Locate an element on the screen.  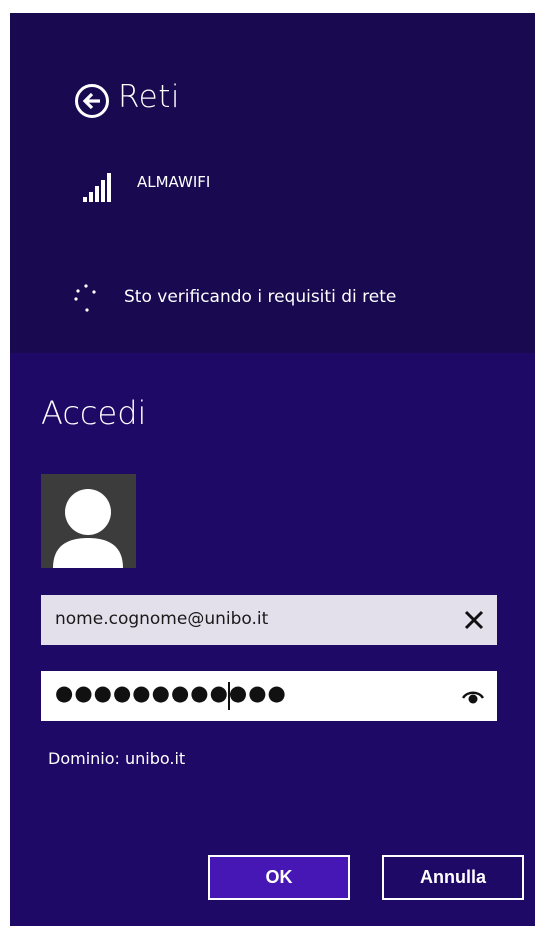
network-name: ALMAWIFI is located at coordinates (173, 182).